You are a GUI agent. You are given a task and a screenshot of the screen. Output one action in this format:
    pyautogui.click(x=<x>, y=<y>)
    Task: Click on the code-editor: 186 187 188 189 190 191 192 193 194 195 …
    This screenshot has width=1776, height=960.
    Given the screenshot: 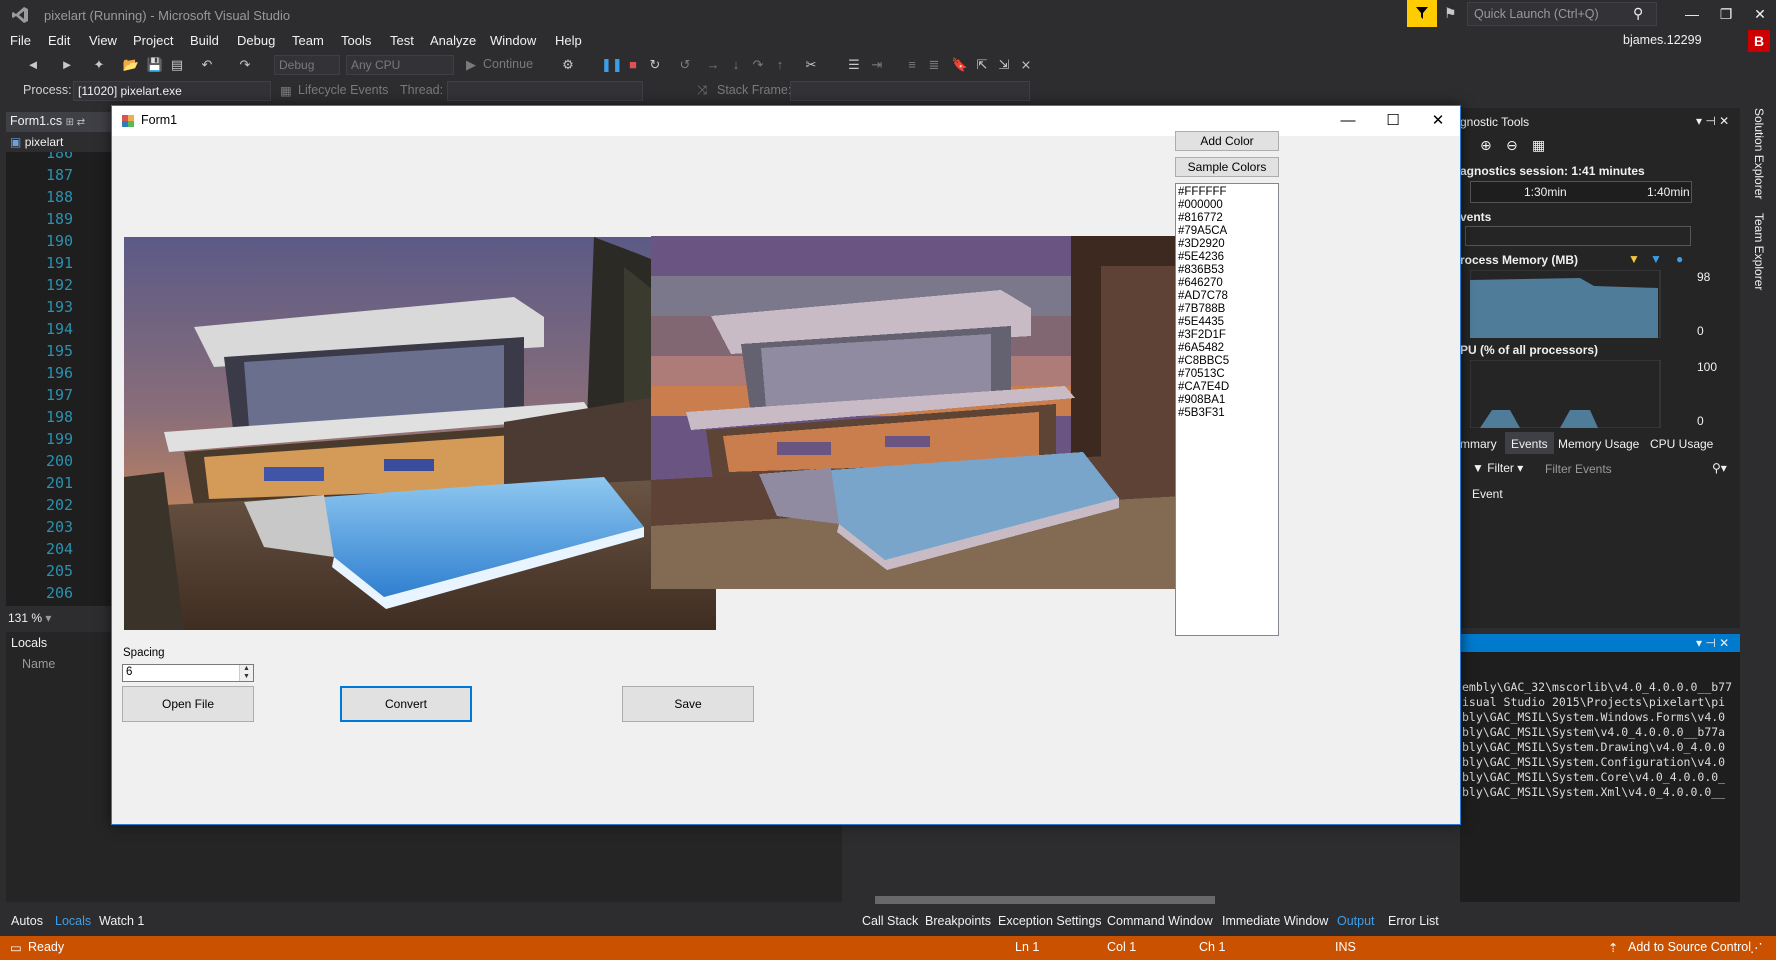 What is the action you would take?
    pyautogui.click(x=59, y=379)
    